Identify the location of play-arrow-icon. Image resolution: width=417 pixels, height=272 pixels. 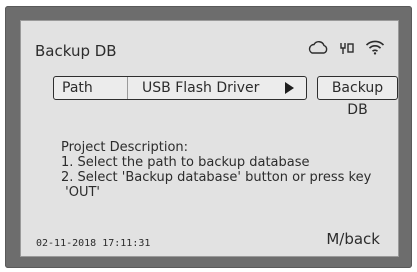
(289, 88).